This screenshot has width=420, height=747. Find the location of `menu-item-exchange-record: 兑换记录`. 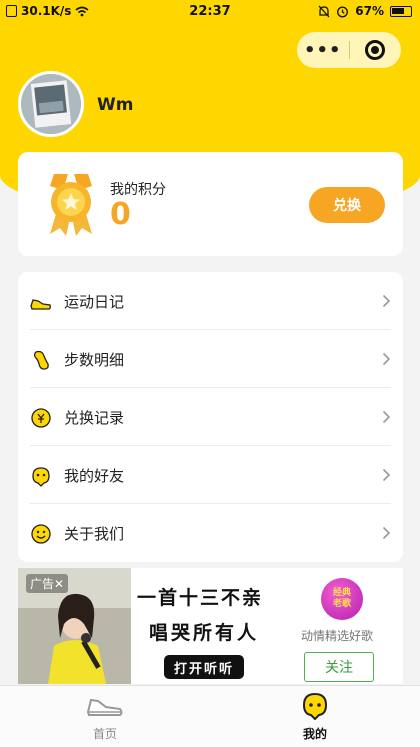

menu-item-exchange-record: 兑换记录 is located at coordinates (210, 417).